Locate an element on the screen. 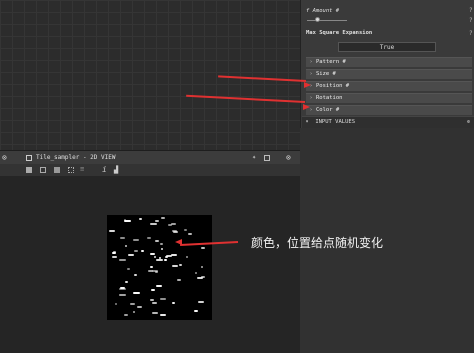 The image size is (474, 353). section-label: Position # is located at coordinates (333, 86).